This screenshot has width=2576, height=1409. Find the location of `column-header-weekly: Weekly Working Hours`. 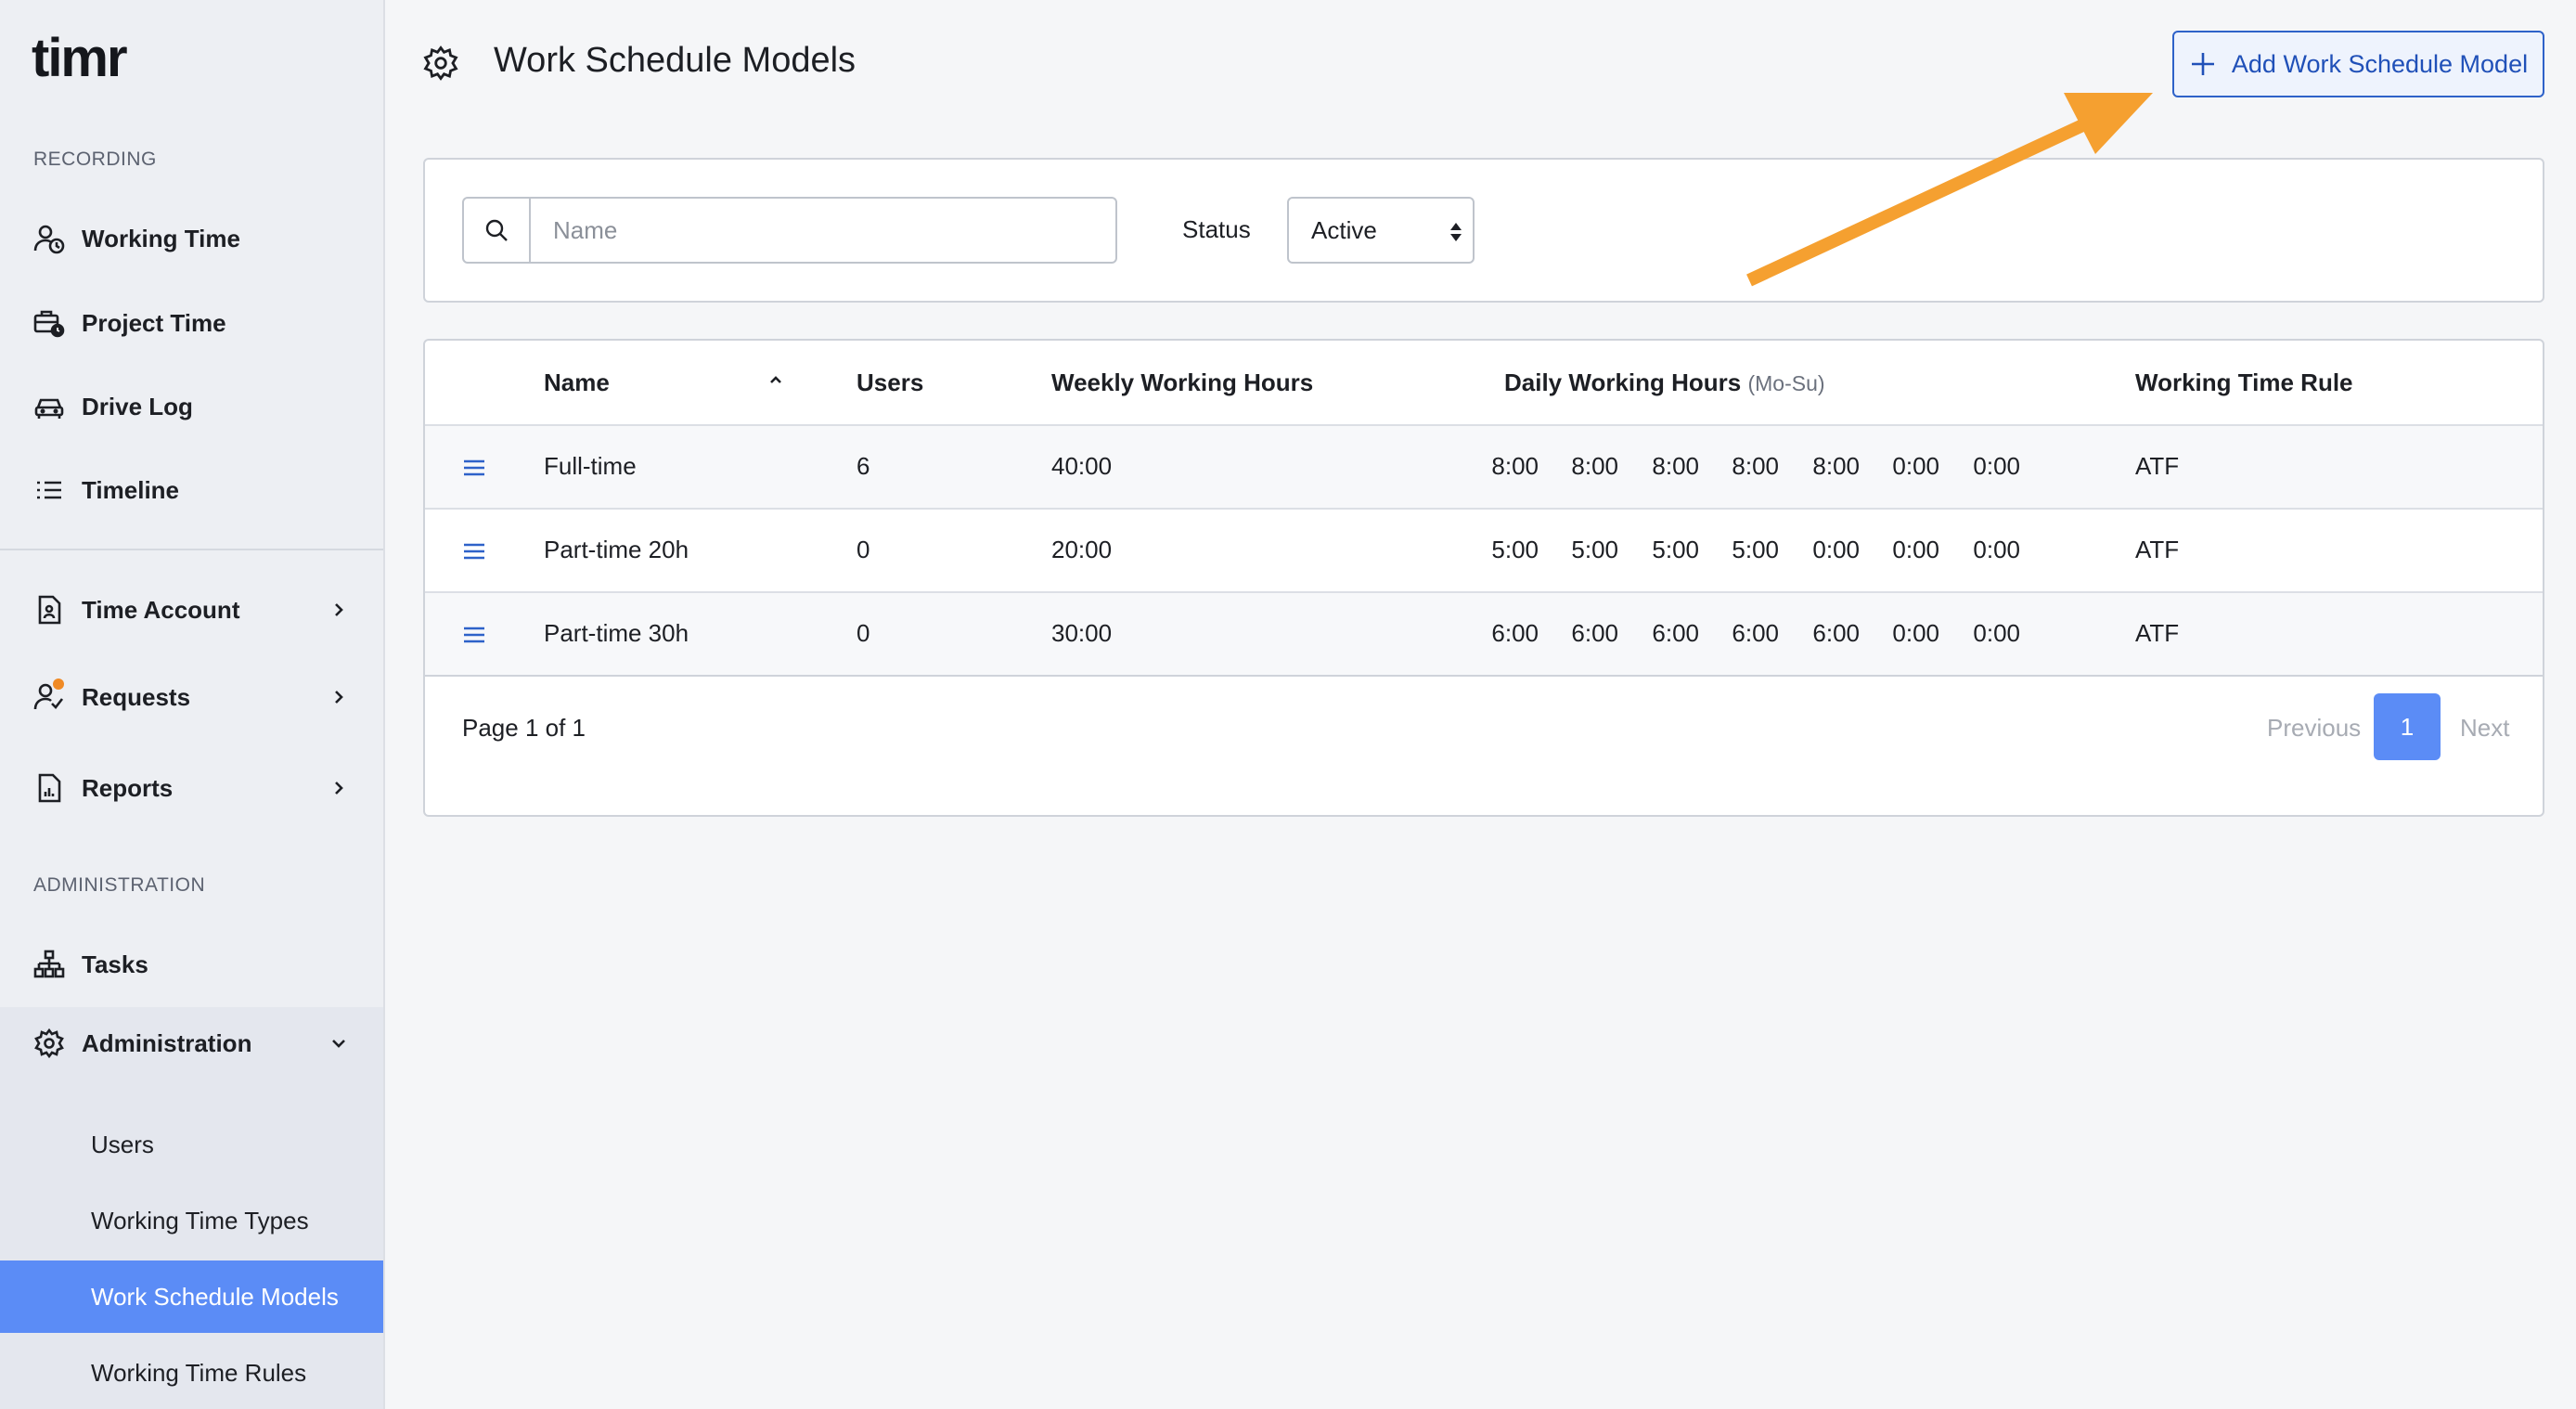

column-header-weekly: Weekly Working Hours is located at coordinates (1182, 383).